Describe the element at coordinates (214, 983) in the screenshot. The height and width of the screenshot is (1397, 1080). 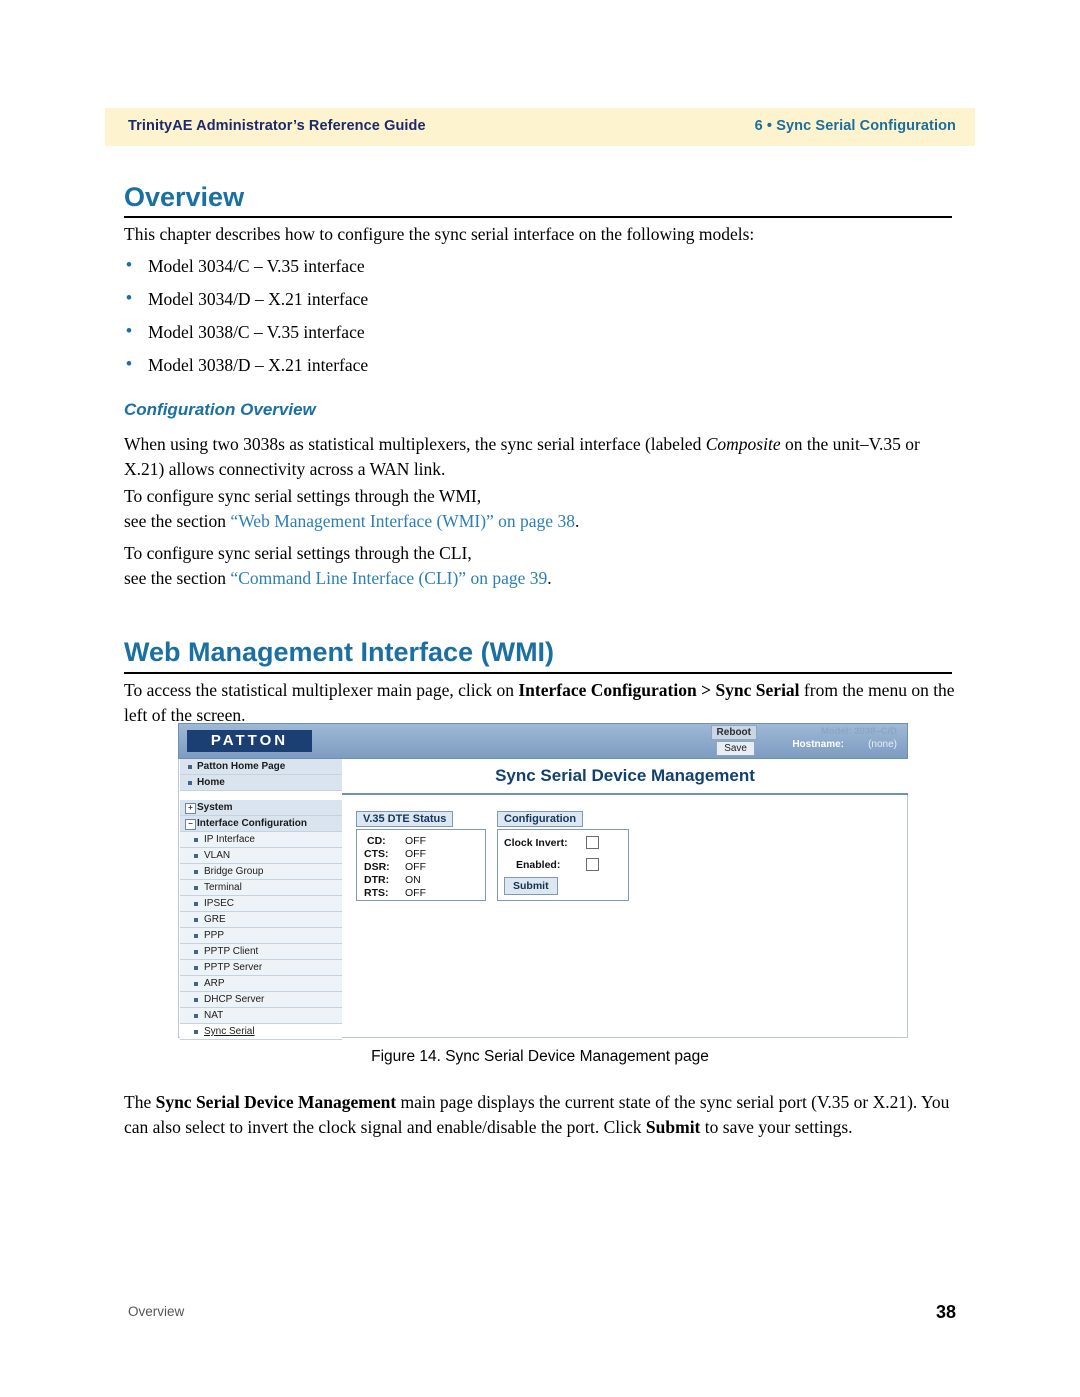
I see `sidebar-item-label: ARP` at that location.